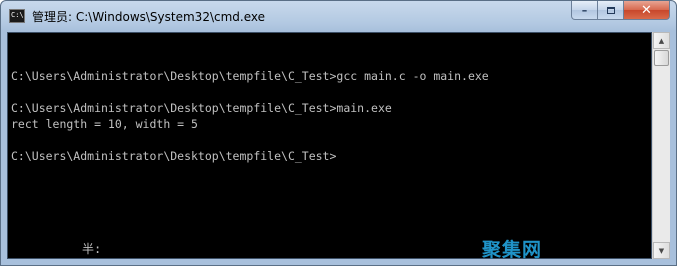 This screenshot has width=677, height=266. I want to click on vertical-scrollbar: ▲ ▼, so click(661, 145).